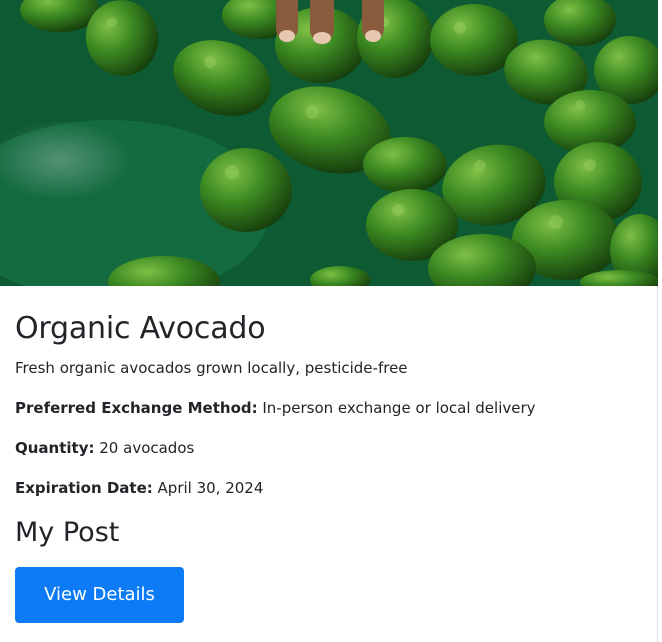 Image resolution: width=662 pixels, height=642 pixels. Describe the element at coordinates (67, 532) in the screenshot. I see `my-post-heading: My Post` at that location.